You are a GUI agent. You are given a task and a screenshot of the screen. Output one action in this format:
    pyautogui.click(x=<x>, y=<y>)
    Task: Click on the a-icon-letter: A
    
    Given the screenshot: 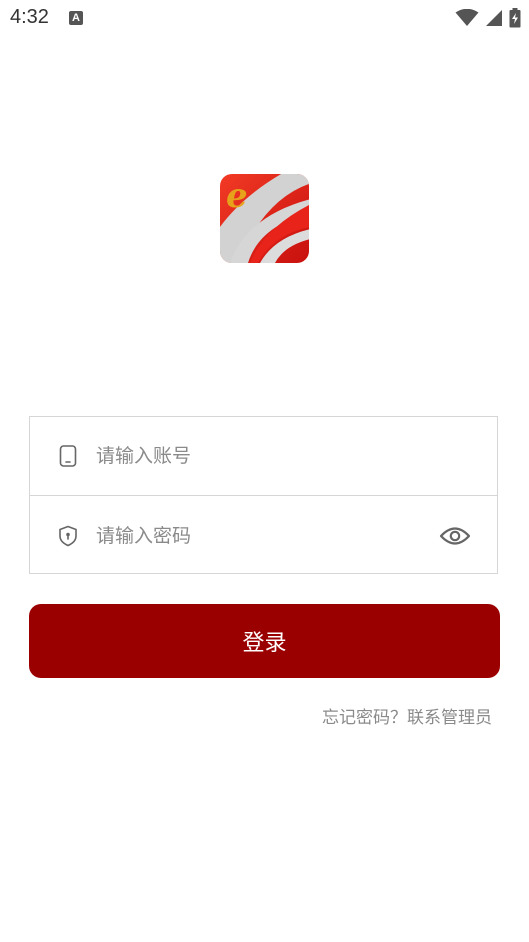 What is the action you would take?
    pyautogui.click(x=76, y=18)
    